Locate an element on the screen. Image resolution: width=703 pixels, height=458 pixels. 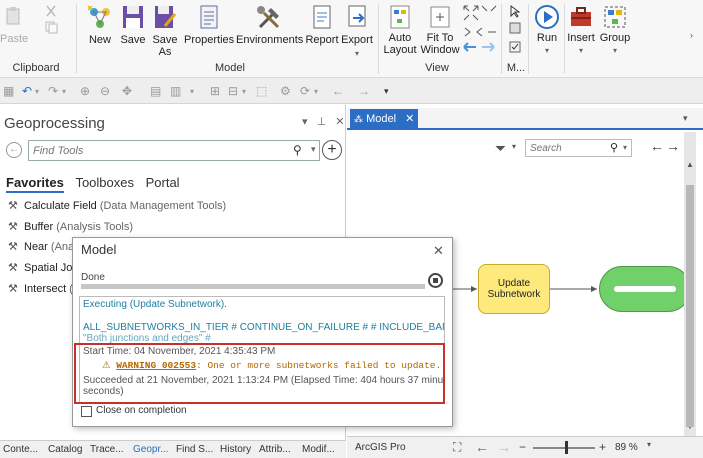
layout-dropdown-icon: ▾ is located at coordinates (192, 91).